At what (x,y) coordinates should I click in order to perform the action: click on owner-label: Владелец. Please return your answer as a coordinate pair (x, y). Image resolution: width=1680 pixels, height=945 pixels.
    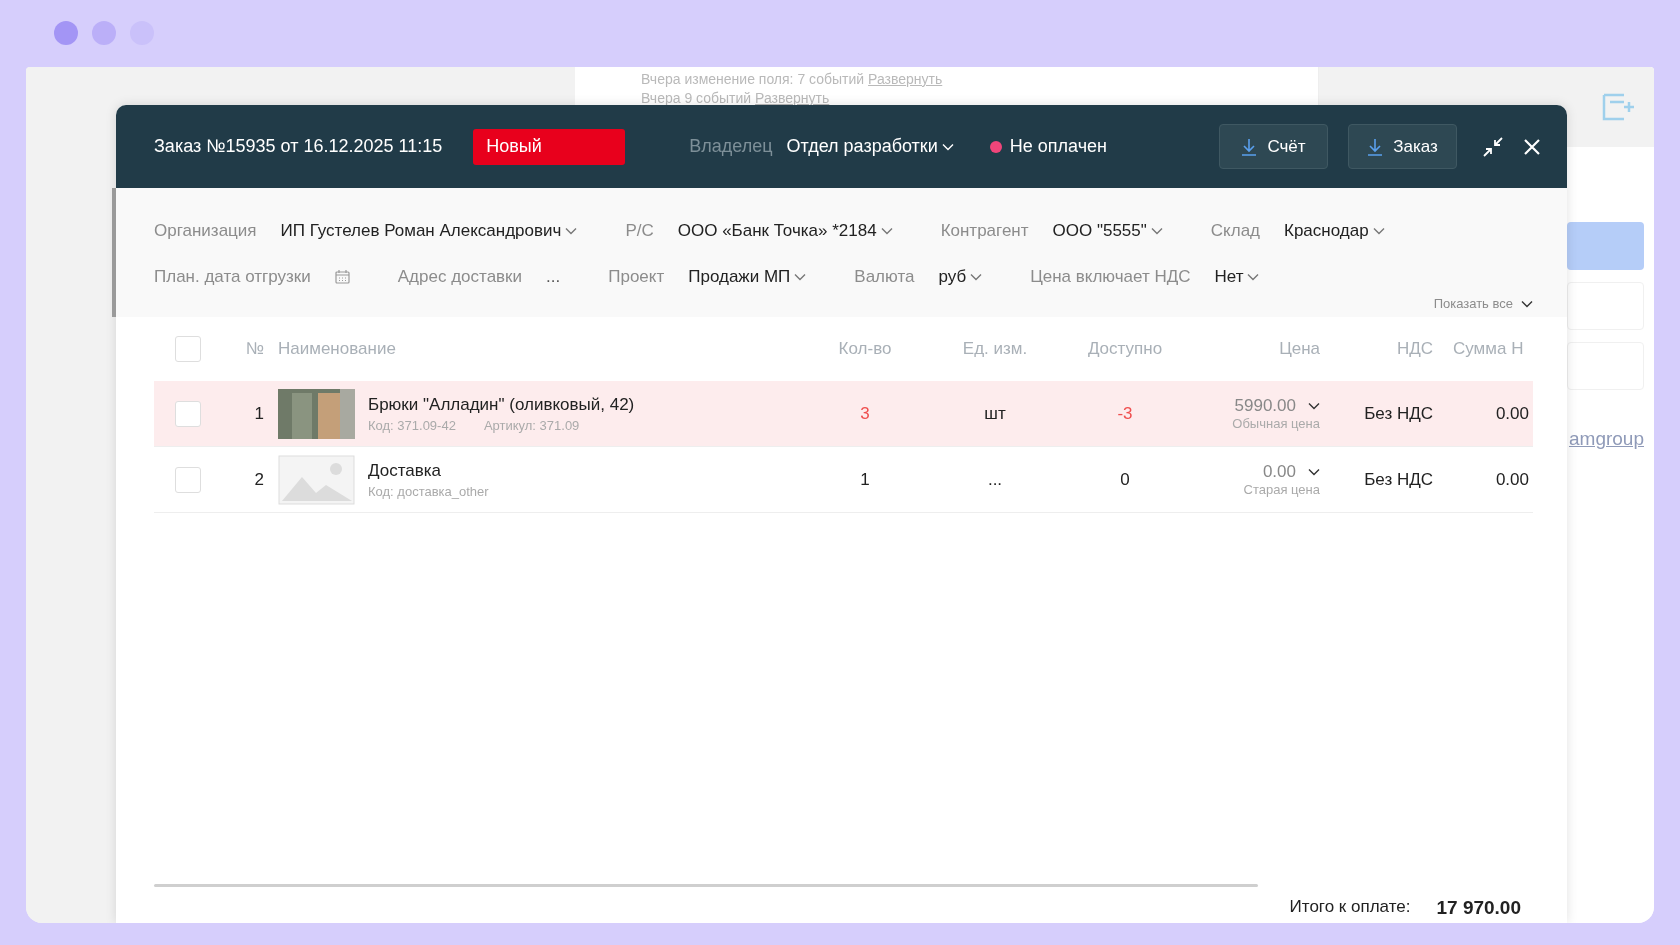
    Looking at the image, I should click on (731, 146).